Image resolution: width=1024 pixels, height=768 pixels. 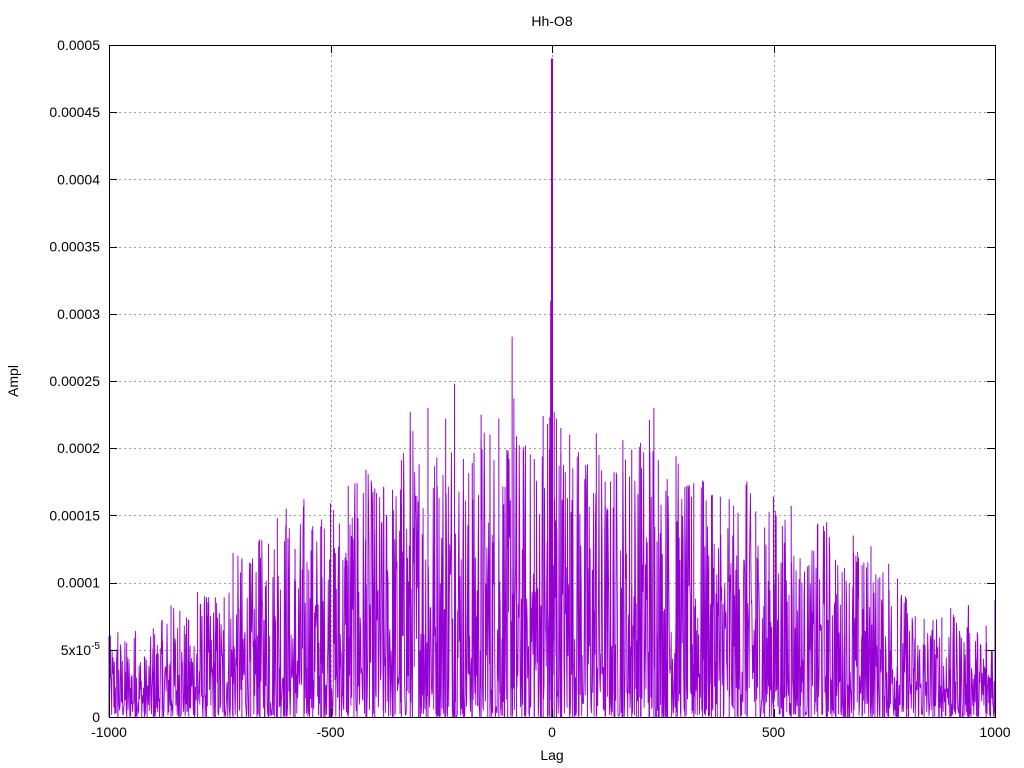 I want to click on x-tick-labels: -1000 -500 0 500 1000, so click(x=551, y=732).